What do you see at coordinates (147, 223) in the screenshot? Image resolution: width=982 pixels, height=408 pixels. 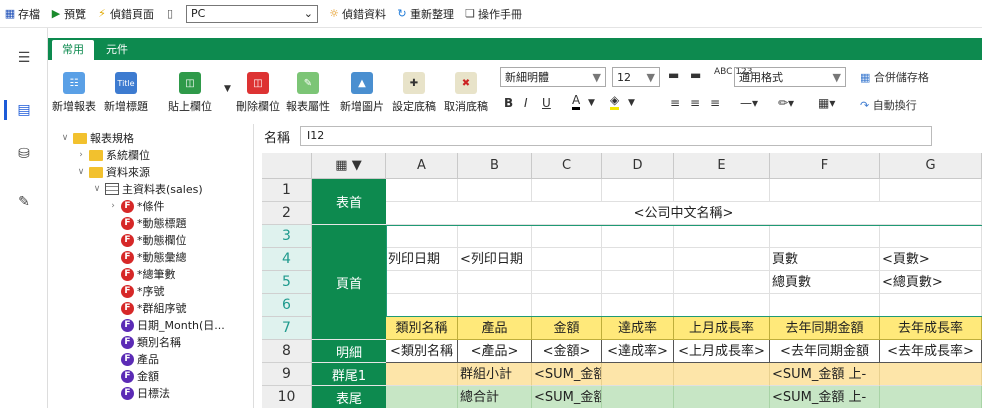 I see `tree-item: F *動態標題` at bounding box center [147, 223].